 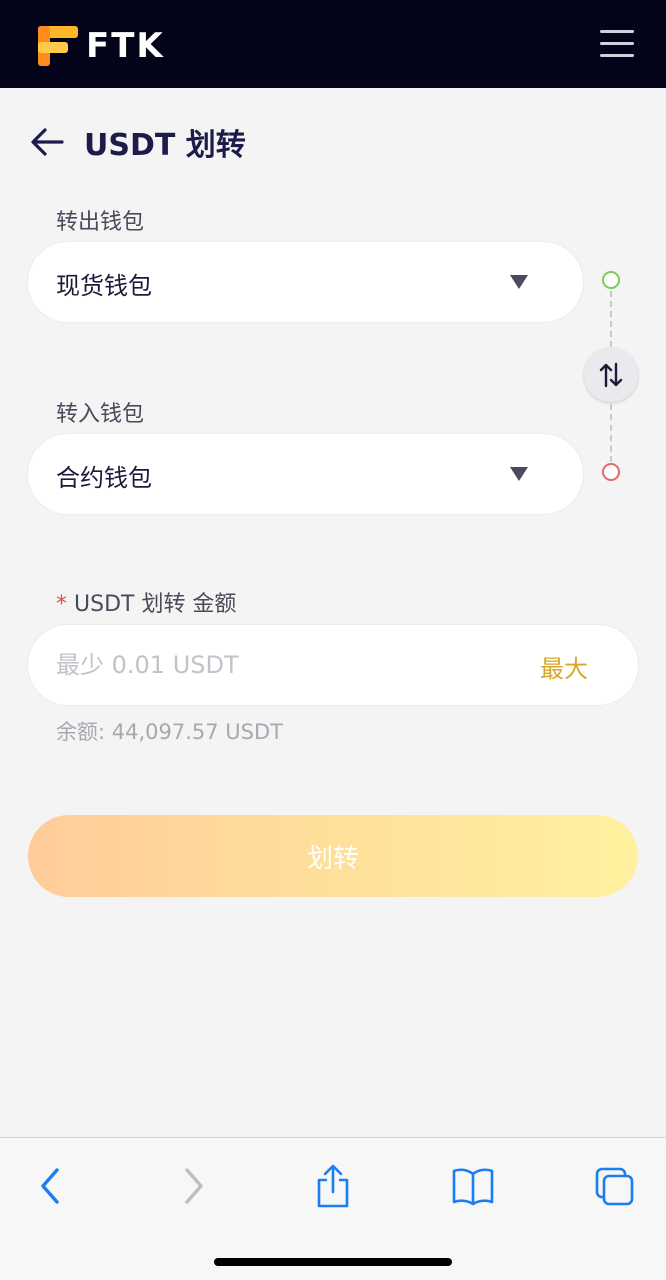 I want to click on page-header: USDT 划转, so click(x=138, y=142).